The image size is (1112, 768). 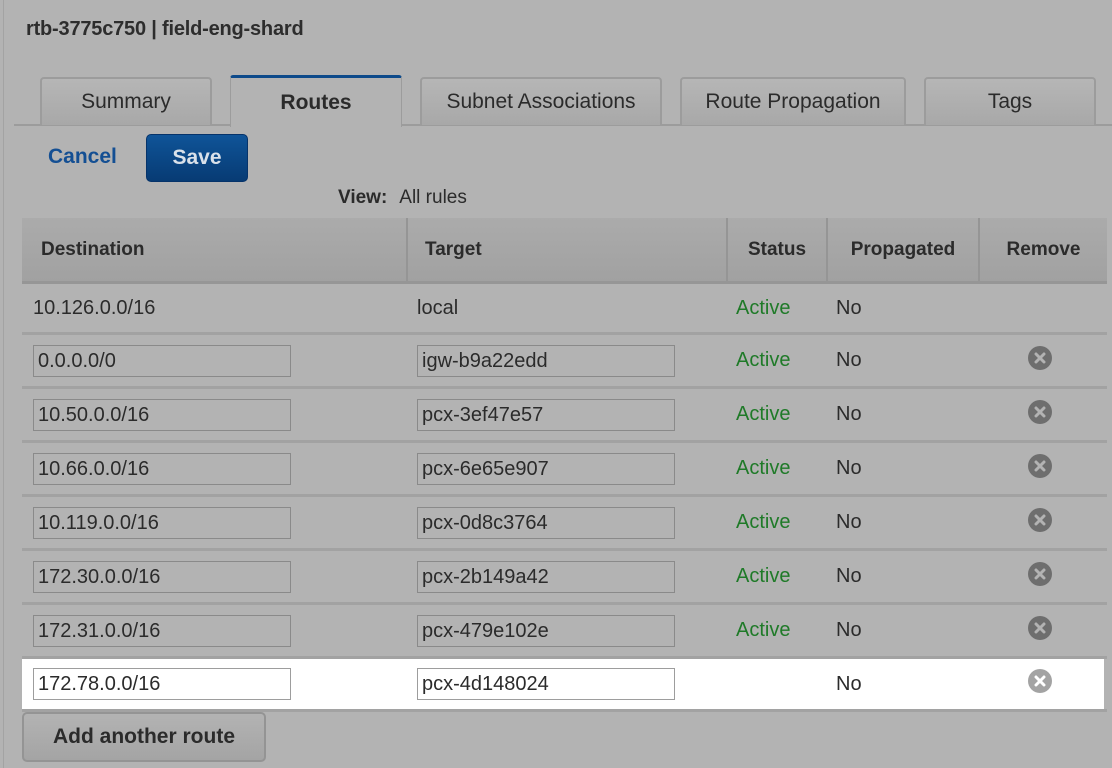 I want to click on tab-tags: Tags, so click(x=1010, y=101).